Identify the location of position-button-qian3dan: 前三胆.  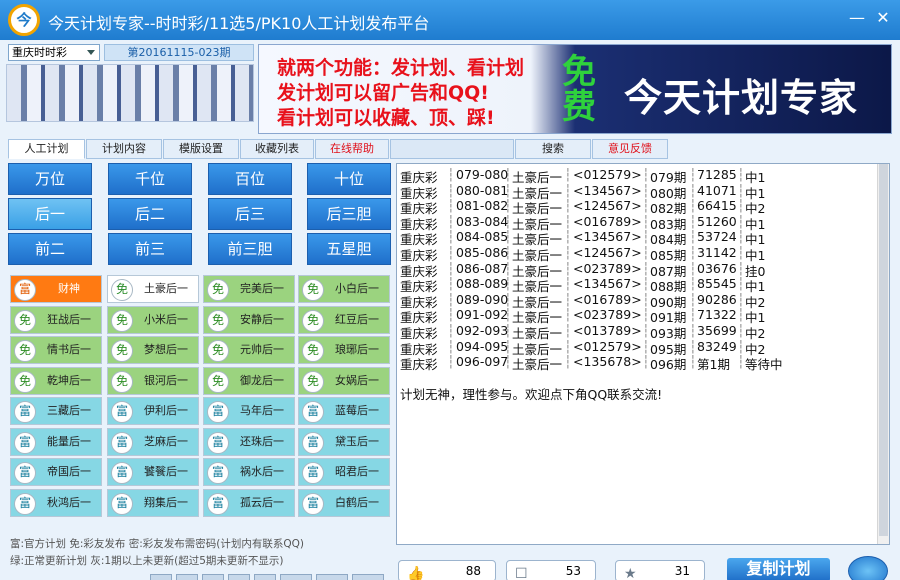
(250, 249).